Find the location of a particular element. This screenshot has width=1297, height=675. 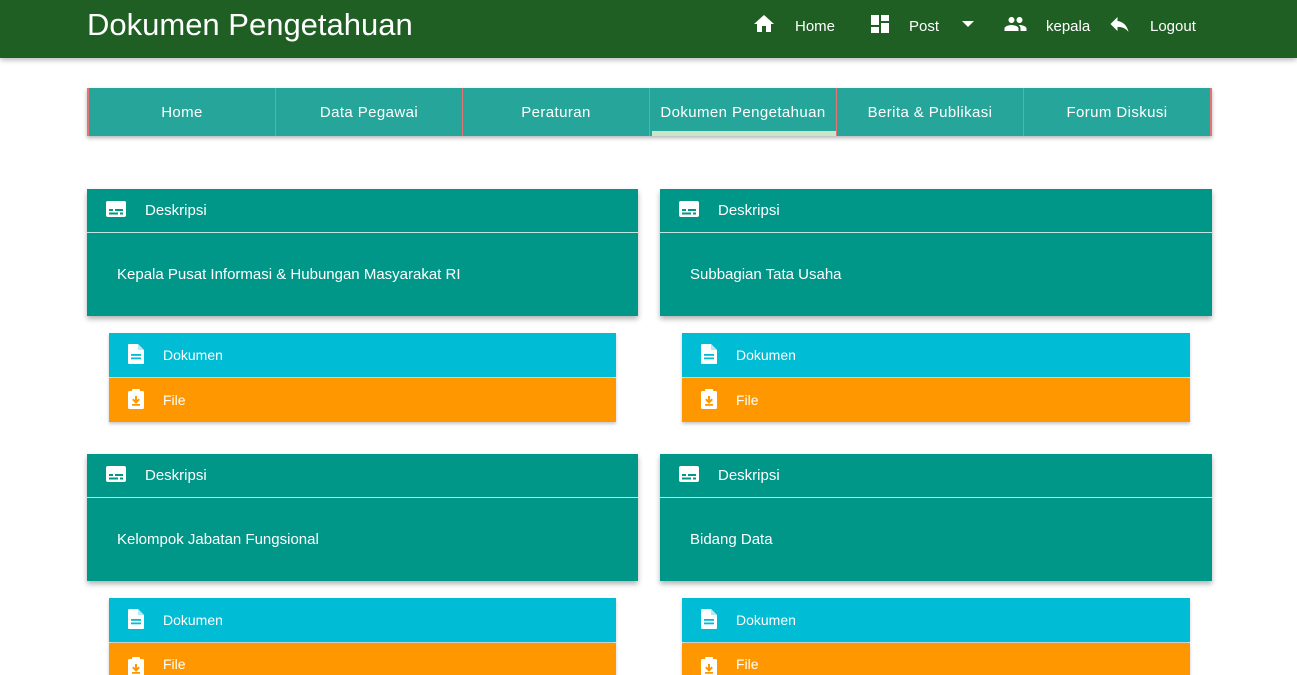

nav-post-menu: Post is located at coordinates (921, 26).